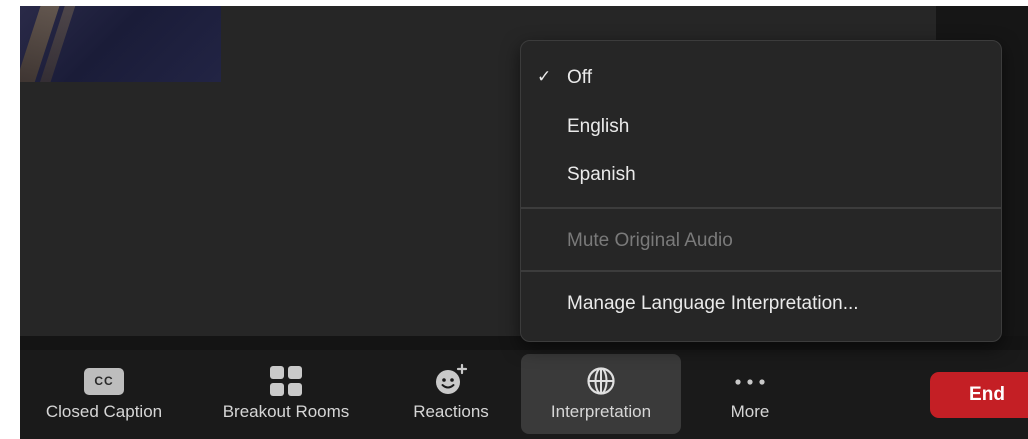 The image size is (1028, 439). I want to click on closed-caption-icon: CC, so click(104, 381).